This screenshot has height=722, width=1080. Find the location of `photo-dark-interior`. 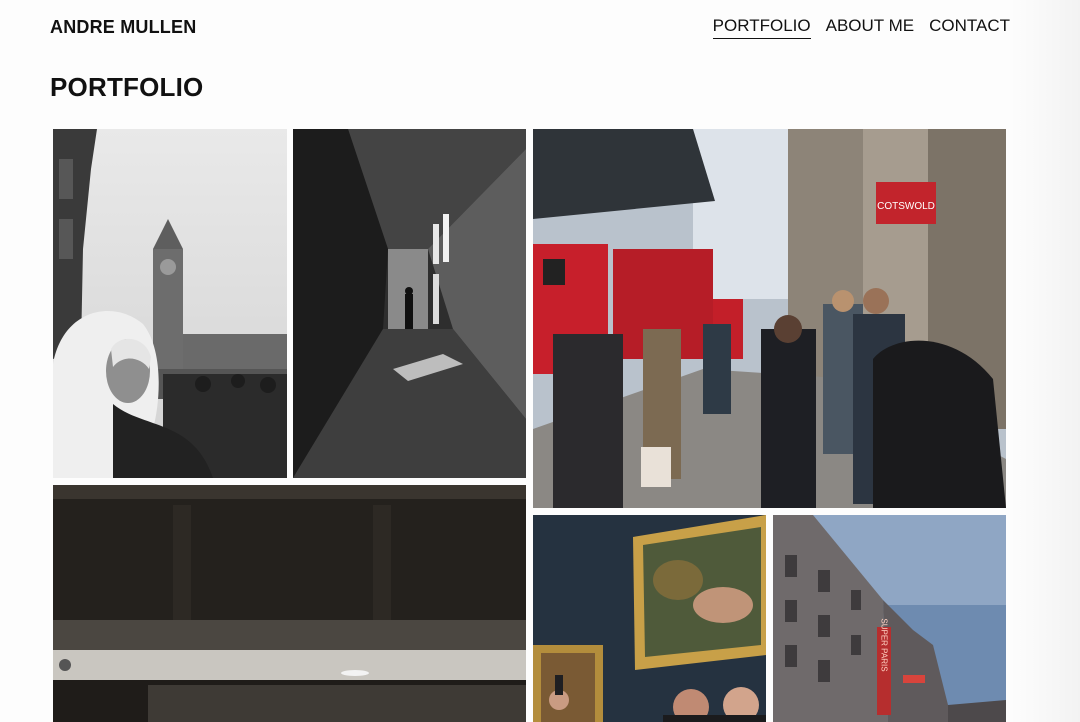

photo-dark-interior is located at coordinates (289, 603).